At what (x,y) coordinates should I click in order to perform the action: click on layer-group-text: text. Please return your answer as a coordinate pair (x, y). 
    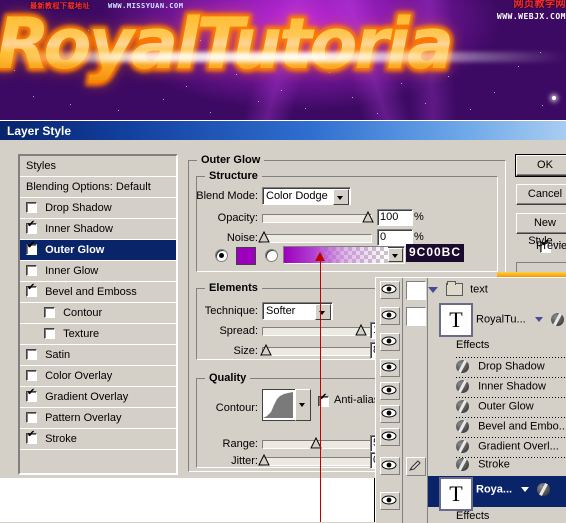
    Looking at the image, I should click on (497, 289).